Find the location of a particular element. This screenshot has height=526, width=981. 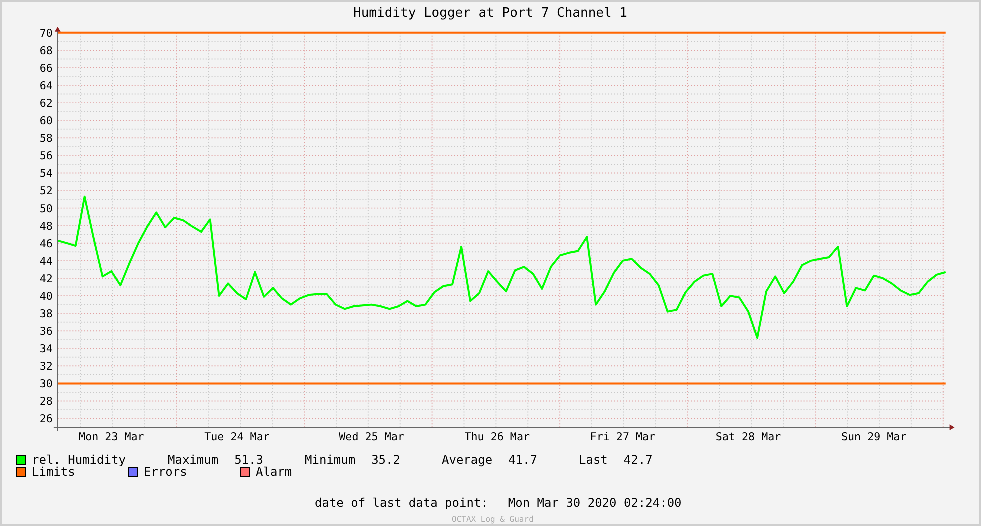

watermark-text: OCTAX Log & Guard is located at coordinates (493, 519).